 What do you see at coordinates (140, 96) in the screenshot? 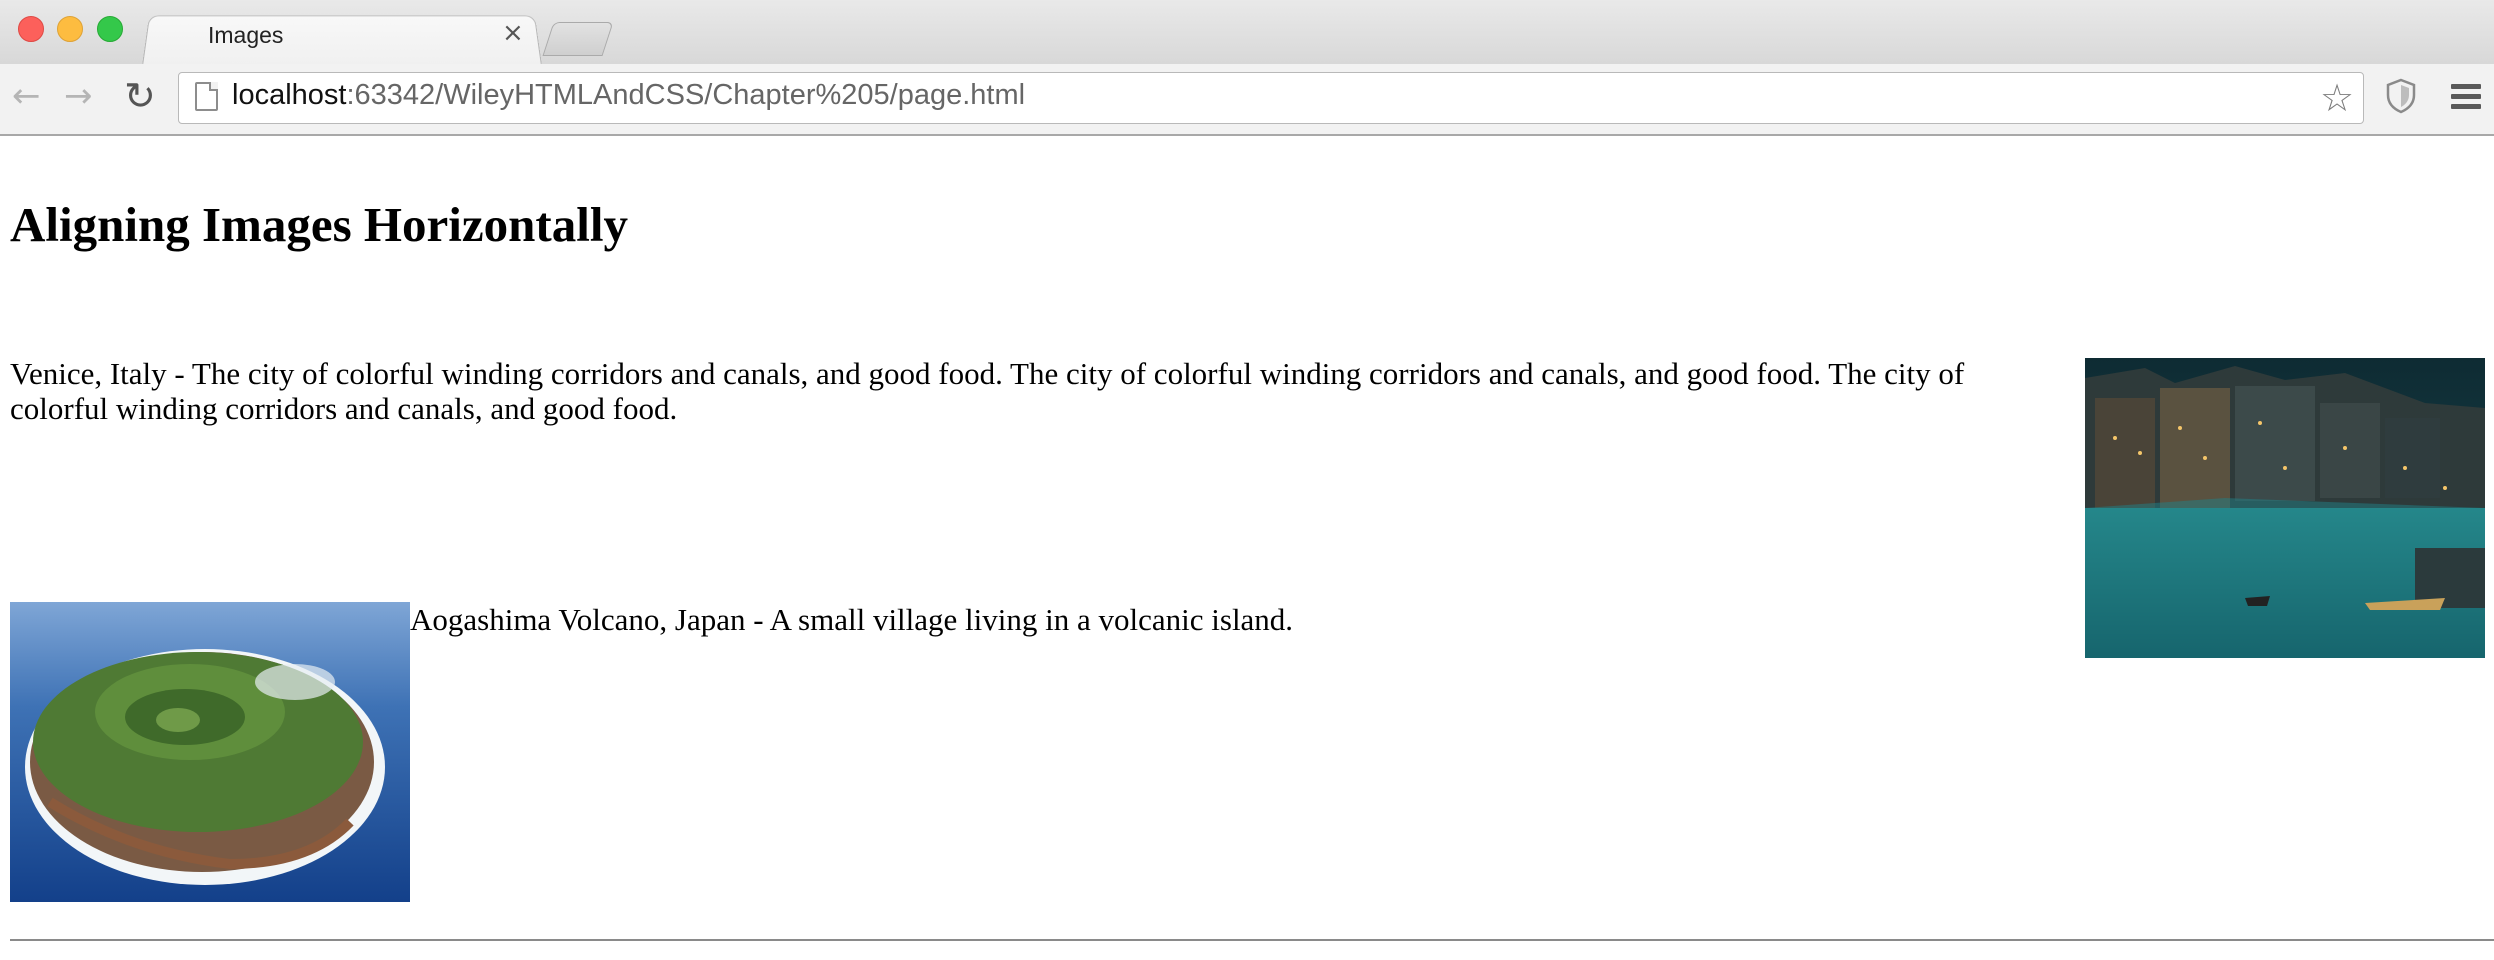
I see `reload-icon: ↻` at bounding box center [140, 96].